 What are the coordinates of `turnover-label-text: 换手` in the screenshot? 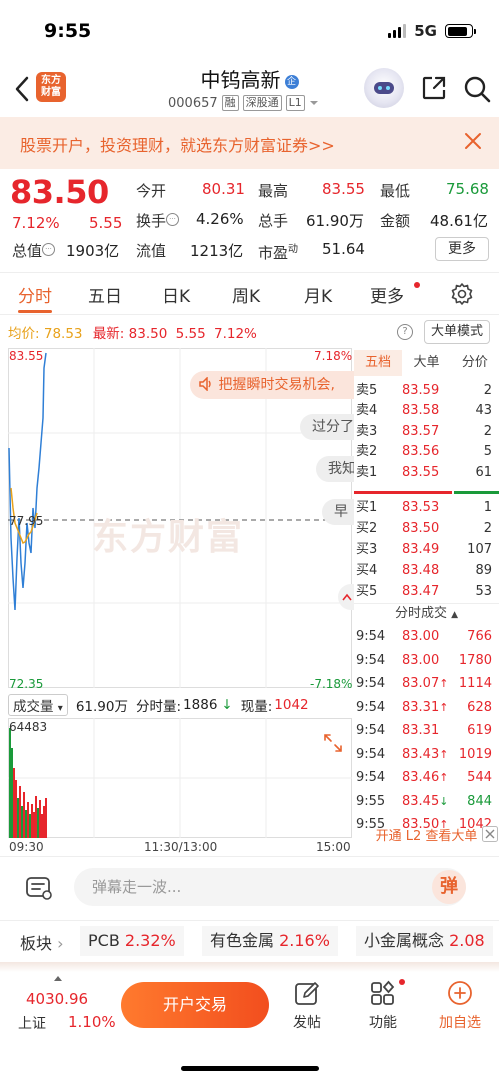 It's located at (151, 221).